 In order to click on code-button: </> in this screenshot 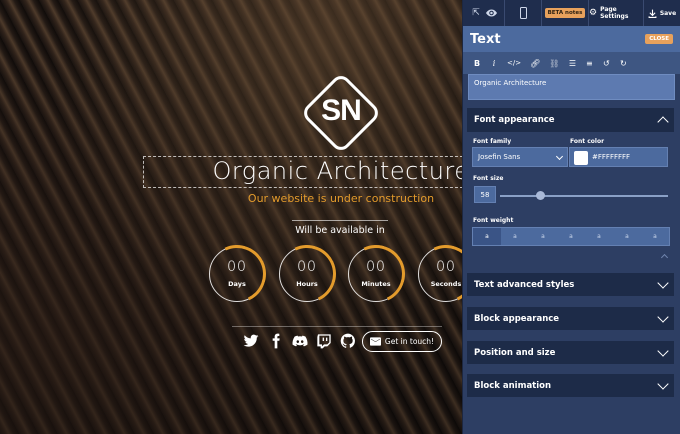, I will do `click(514, 63)`.